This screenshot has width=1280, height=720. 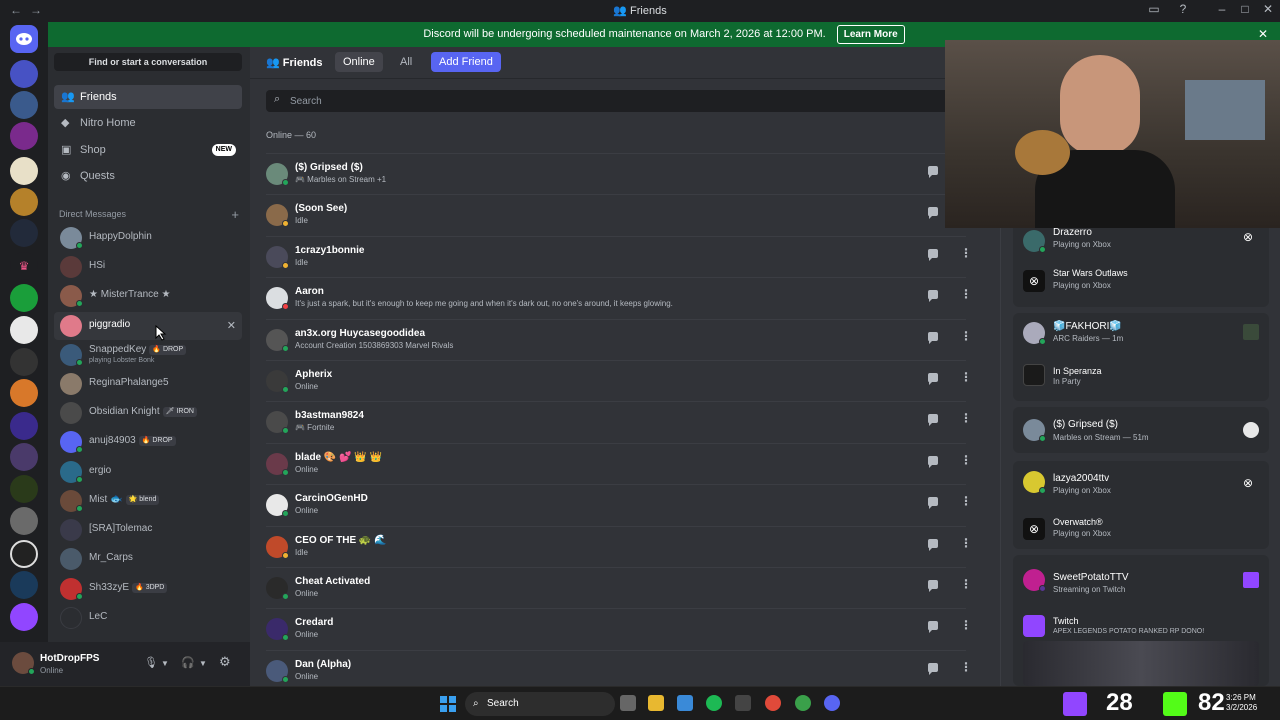 I want to click on add-friend-button: Add Friend, so click(x=466, y=62).